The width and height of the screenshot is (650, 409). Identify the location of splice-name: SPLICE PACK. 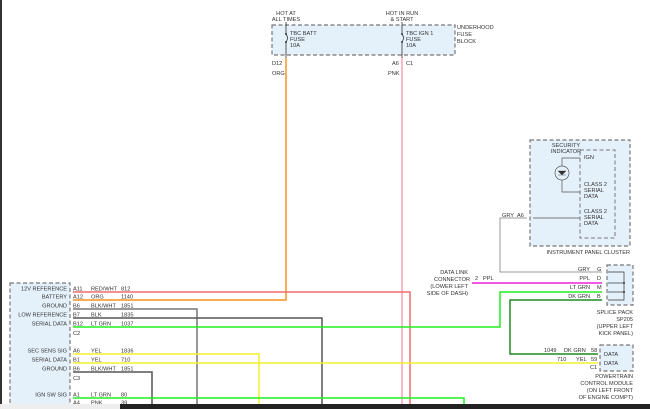
(615, 313).